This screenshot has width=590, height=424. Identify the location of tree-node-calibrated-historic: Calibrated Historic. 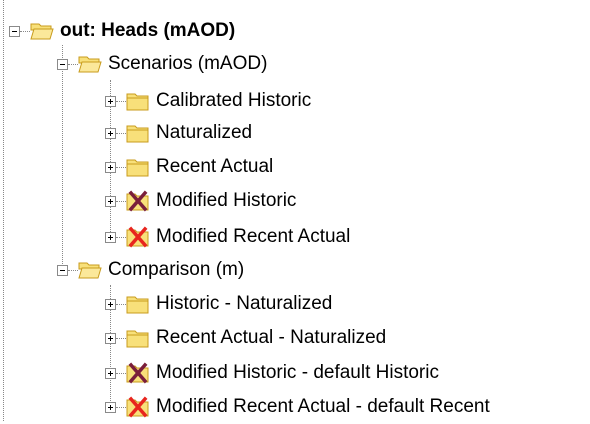
(208, 101).